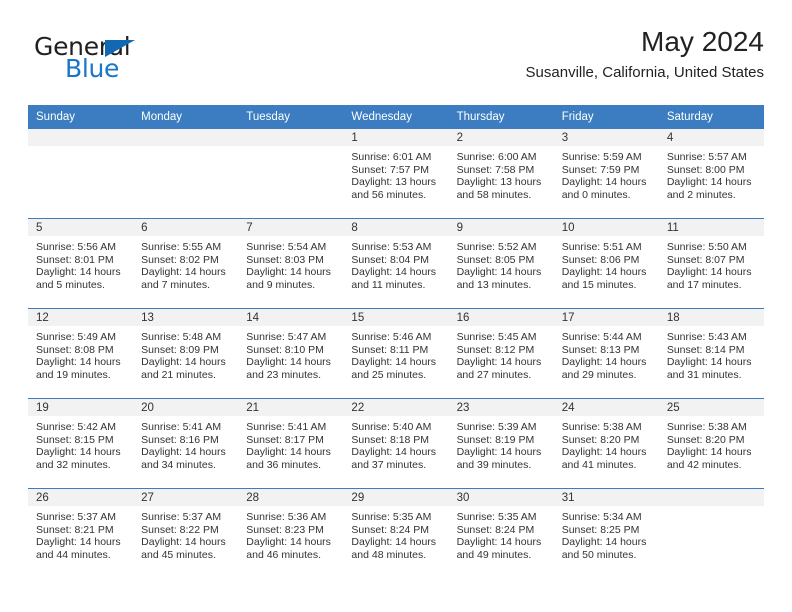 The width and height of the screenshot is (792, 612). Describe the element at coordinates (134, 63) in the screenshot. I see `general-blue-logo: General Blue` at that location.